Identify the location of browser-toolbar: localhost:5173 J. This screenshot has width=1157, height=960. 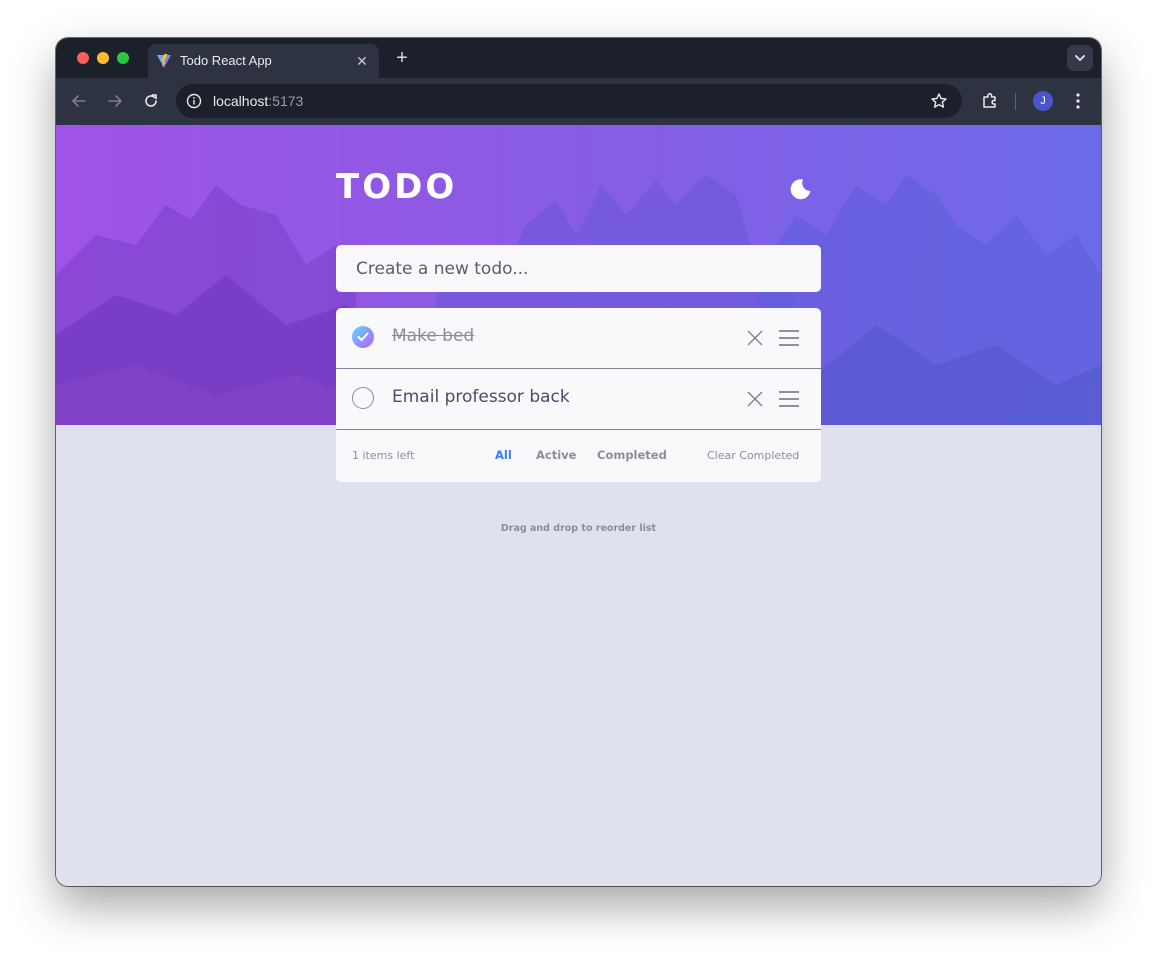
(578, 101).